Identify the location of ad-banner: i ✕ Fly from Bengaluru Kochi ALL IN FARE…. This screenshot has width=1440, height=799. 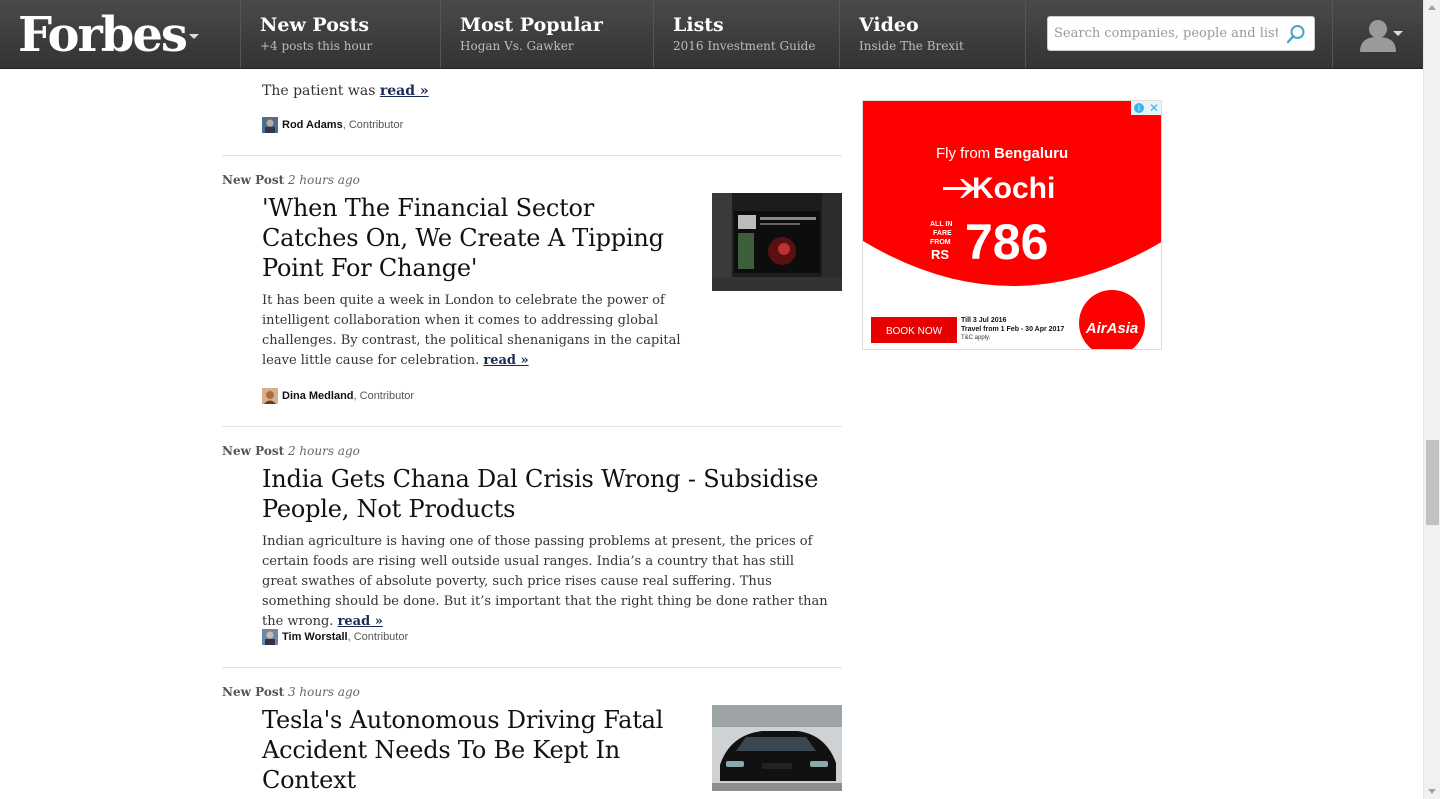
(1012, 225).